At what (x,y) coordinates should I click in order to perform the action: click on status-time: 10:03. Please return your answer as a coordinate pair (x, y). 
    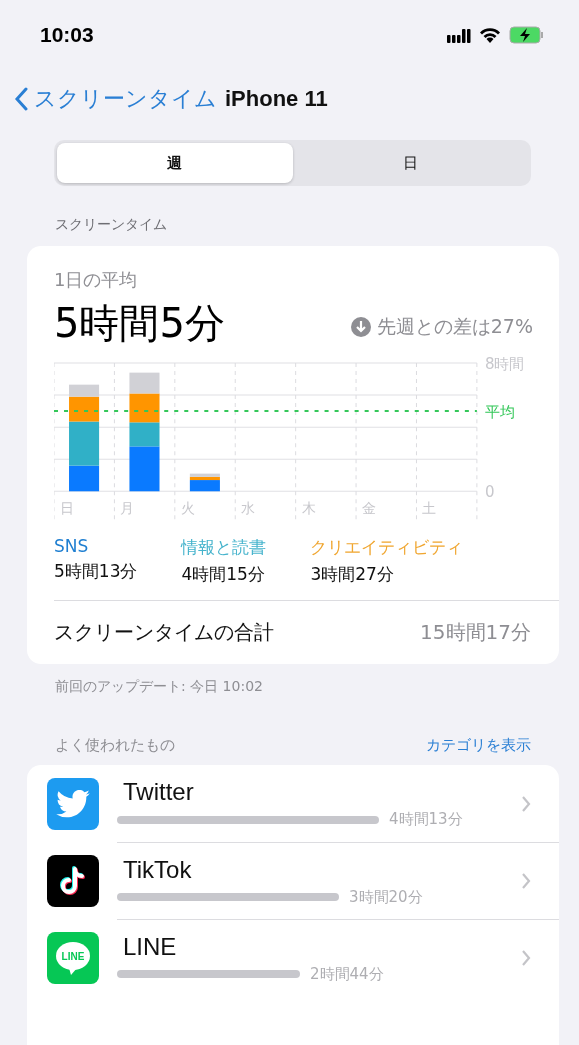
    Looking at the image, I should click on (67, 35).